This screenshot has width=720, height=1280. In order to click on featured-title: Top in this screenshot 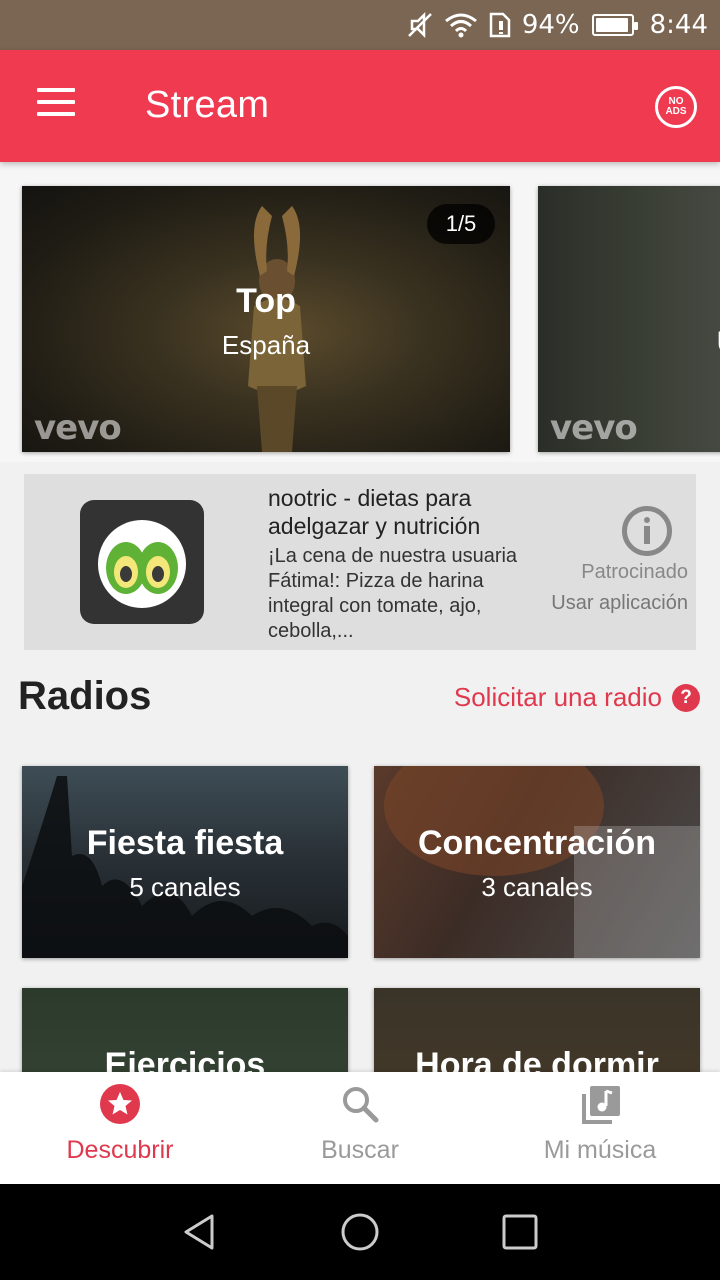, I will do `click(266, 301)`.